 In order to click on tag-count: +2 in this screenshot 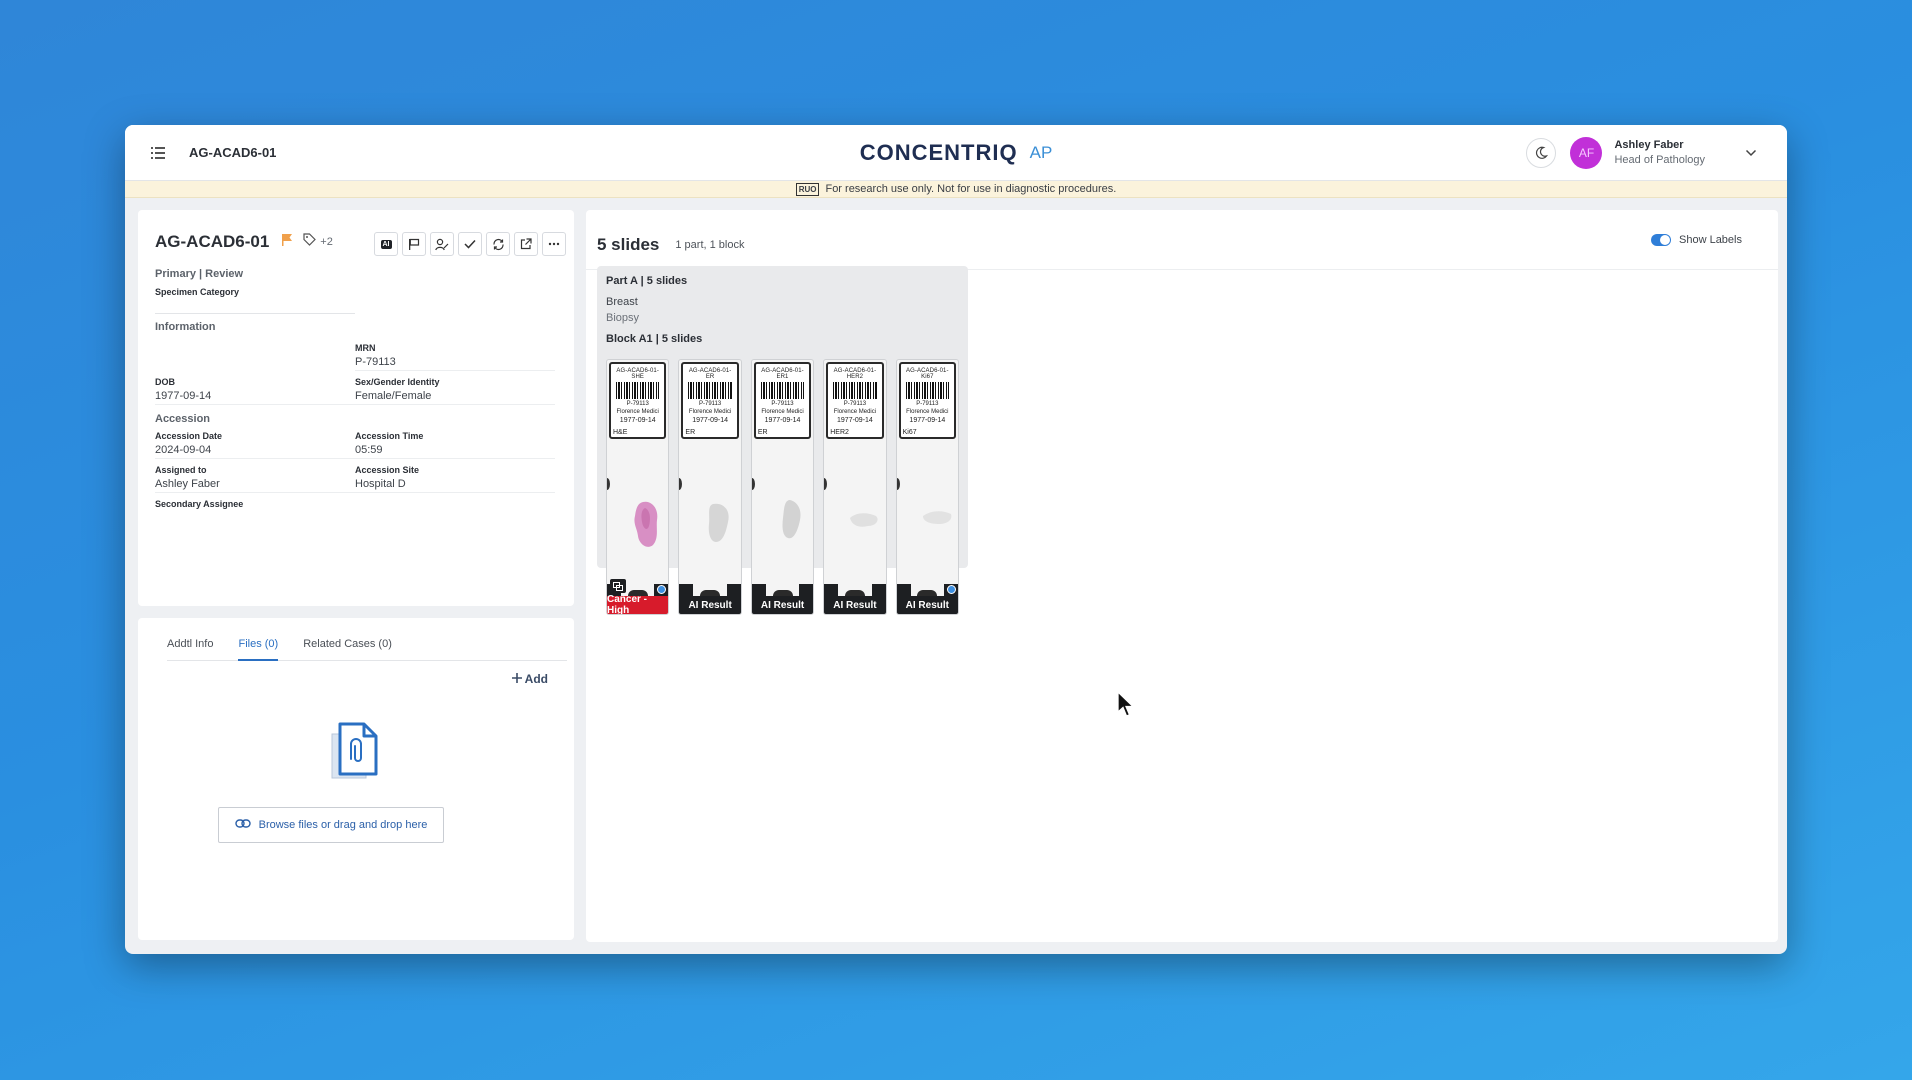, I will do `click(326, 242)`.